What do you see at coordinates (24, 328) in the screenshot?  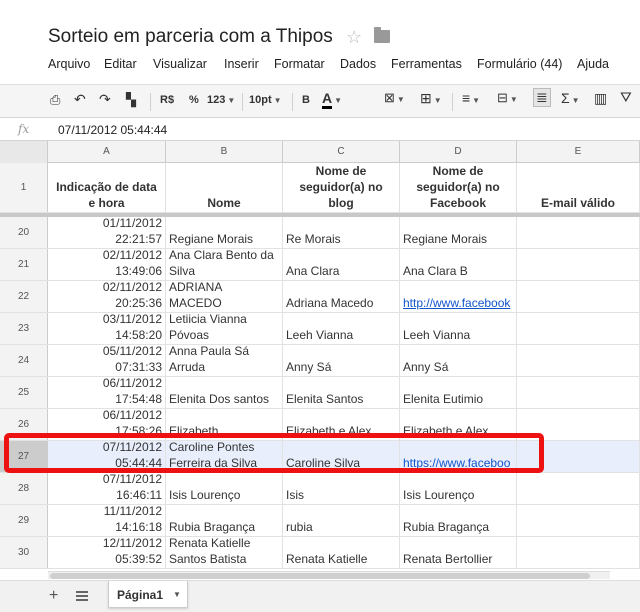 I see `row-header: 23` at bounding box center [24, 328].